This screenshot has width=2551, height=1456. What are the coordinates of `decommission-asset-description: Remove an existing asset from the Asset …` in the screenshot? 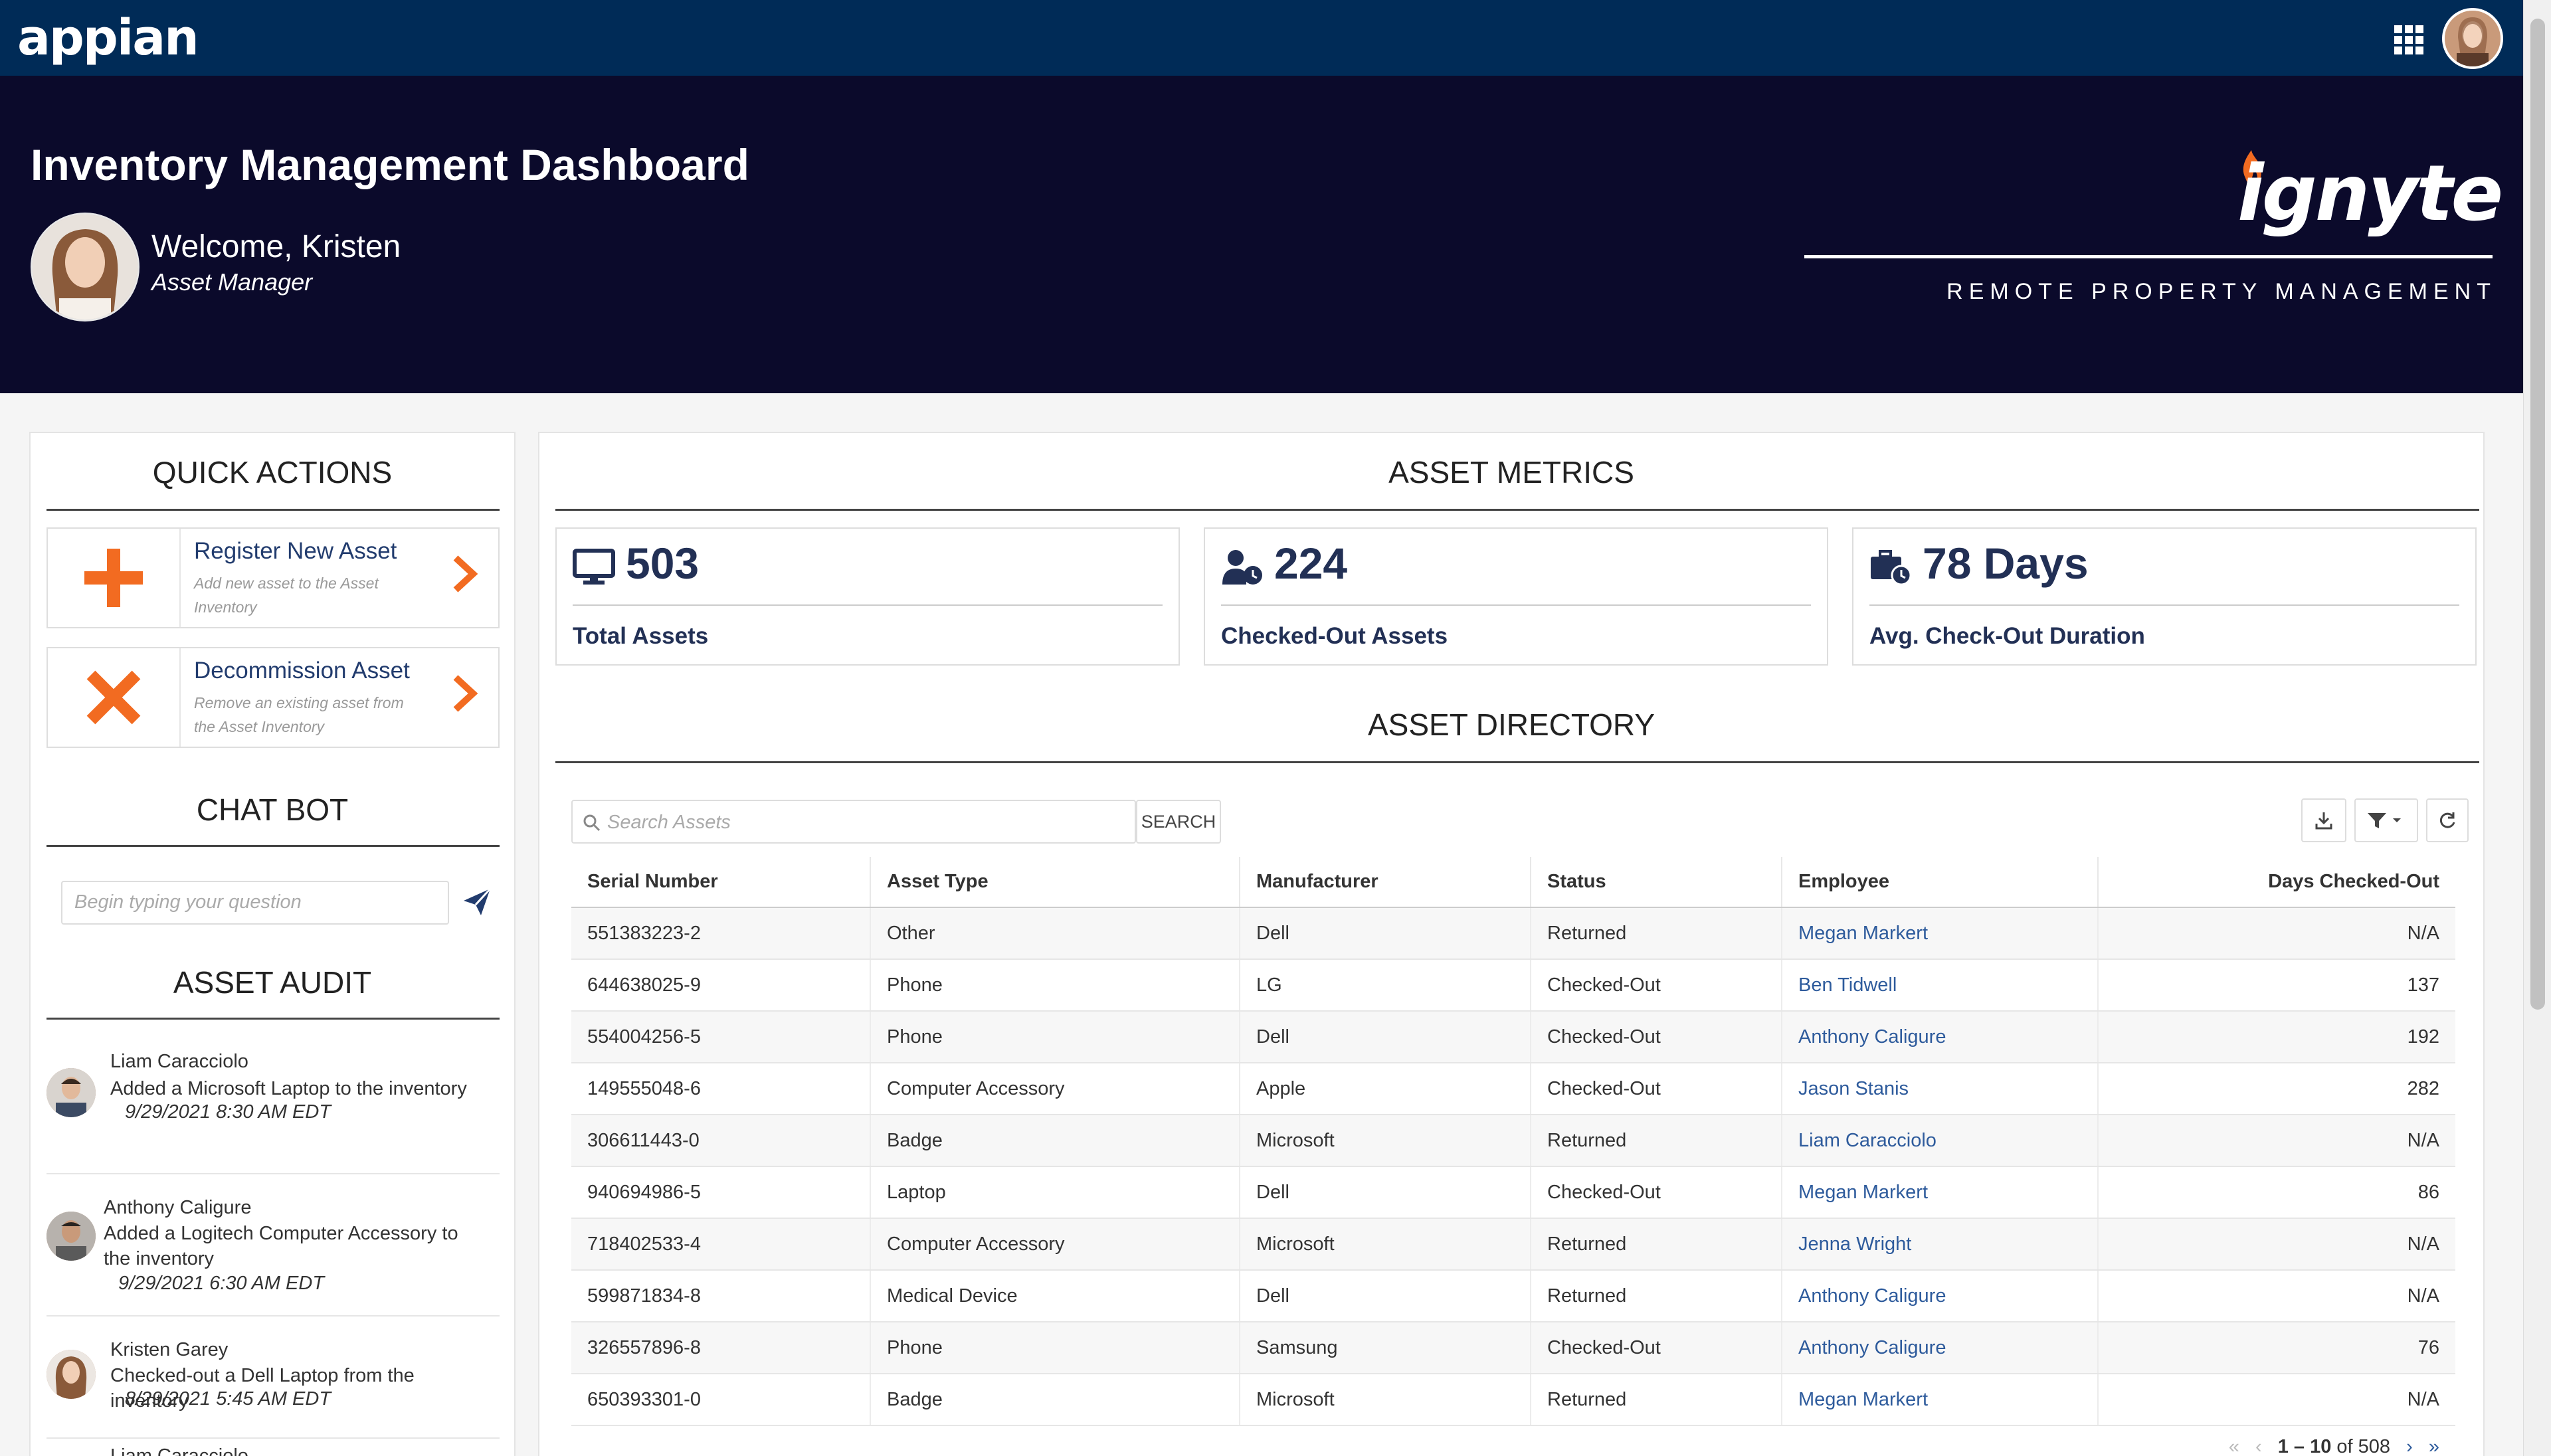 It's located at (299, 714).